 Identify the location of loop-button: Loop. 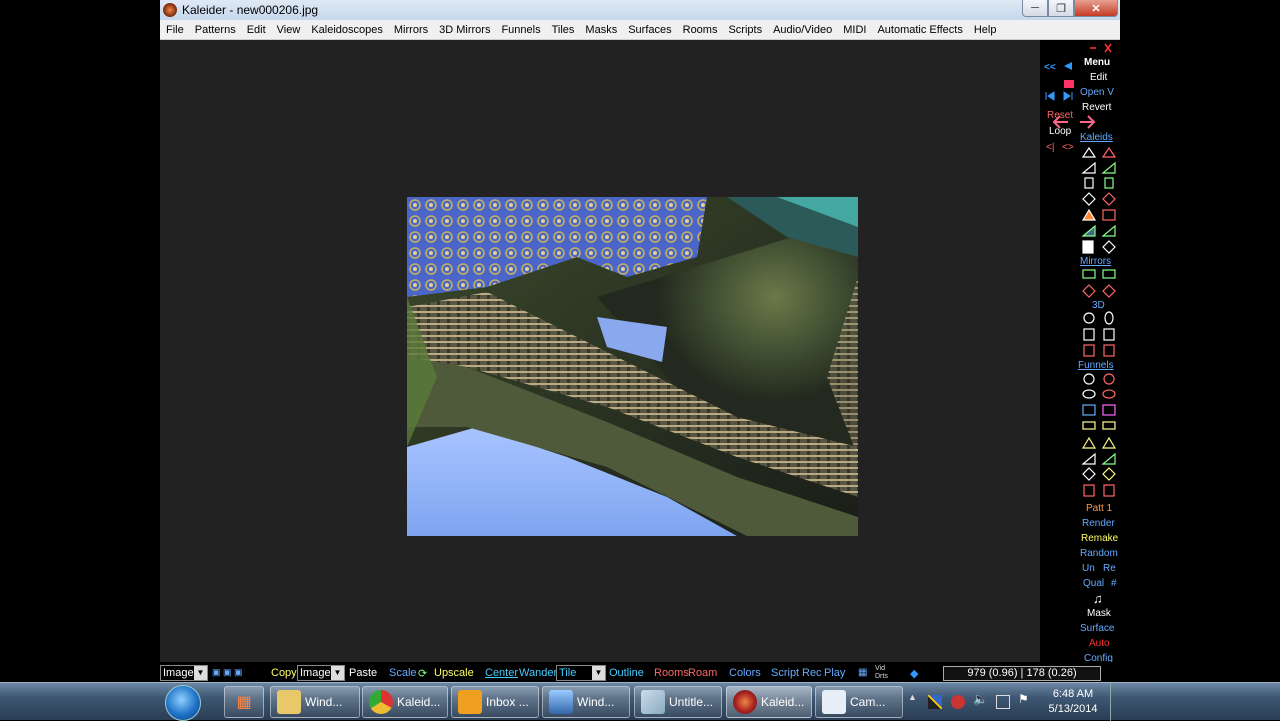
(1060, 131).